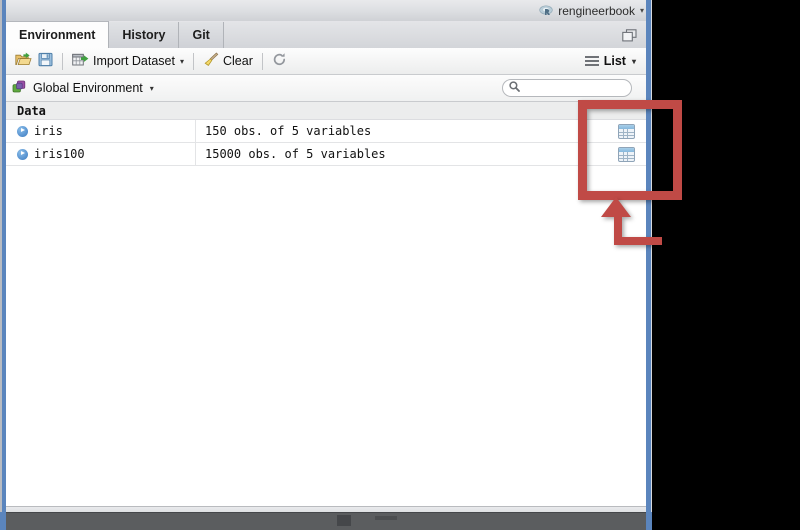 The height and width of the screenshot is (530, 800). Describe the element at coordinates (386, 518) in the screenshot. I see `bottom-strip-notch-secondary` at that location.